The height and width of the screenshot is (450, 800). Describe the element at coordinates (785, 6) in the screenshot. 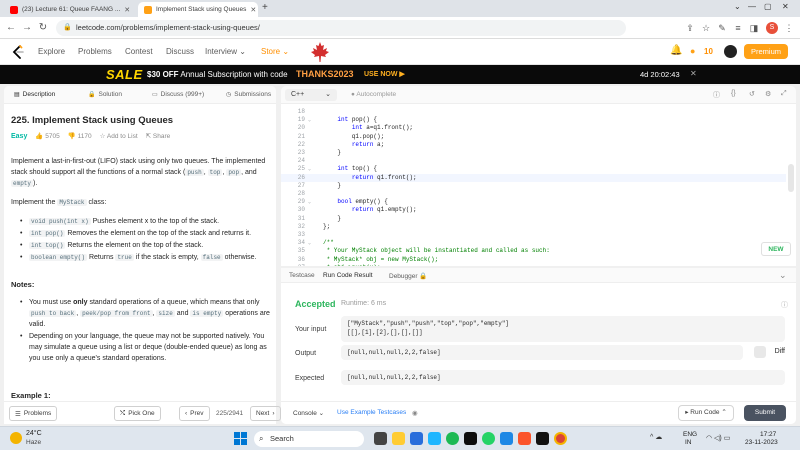

I see `close-window-icon: ✕` at that location.